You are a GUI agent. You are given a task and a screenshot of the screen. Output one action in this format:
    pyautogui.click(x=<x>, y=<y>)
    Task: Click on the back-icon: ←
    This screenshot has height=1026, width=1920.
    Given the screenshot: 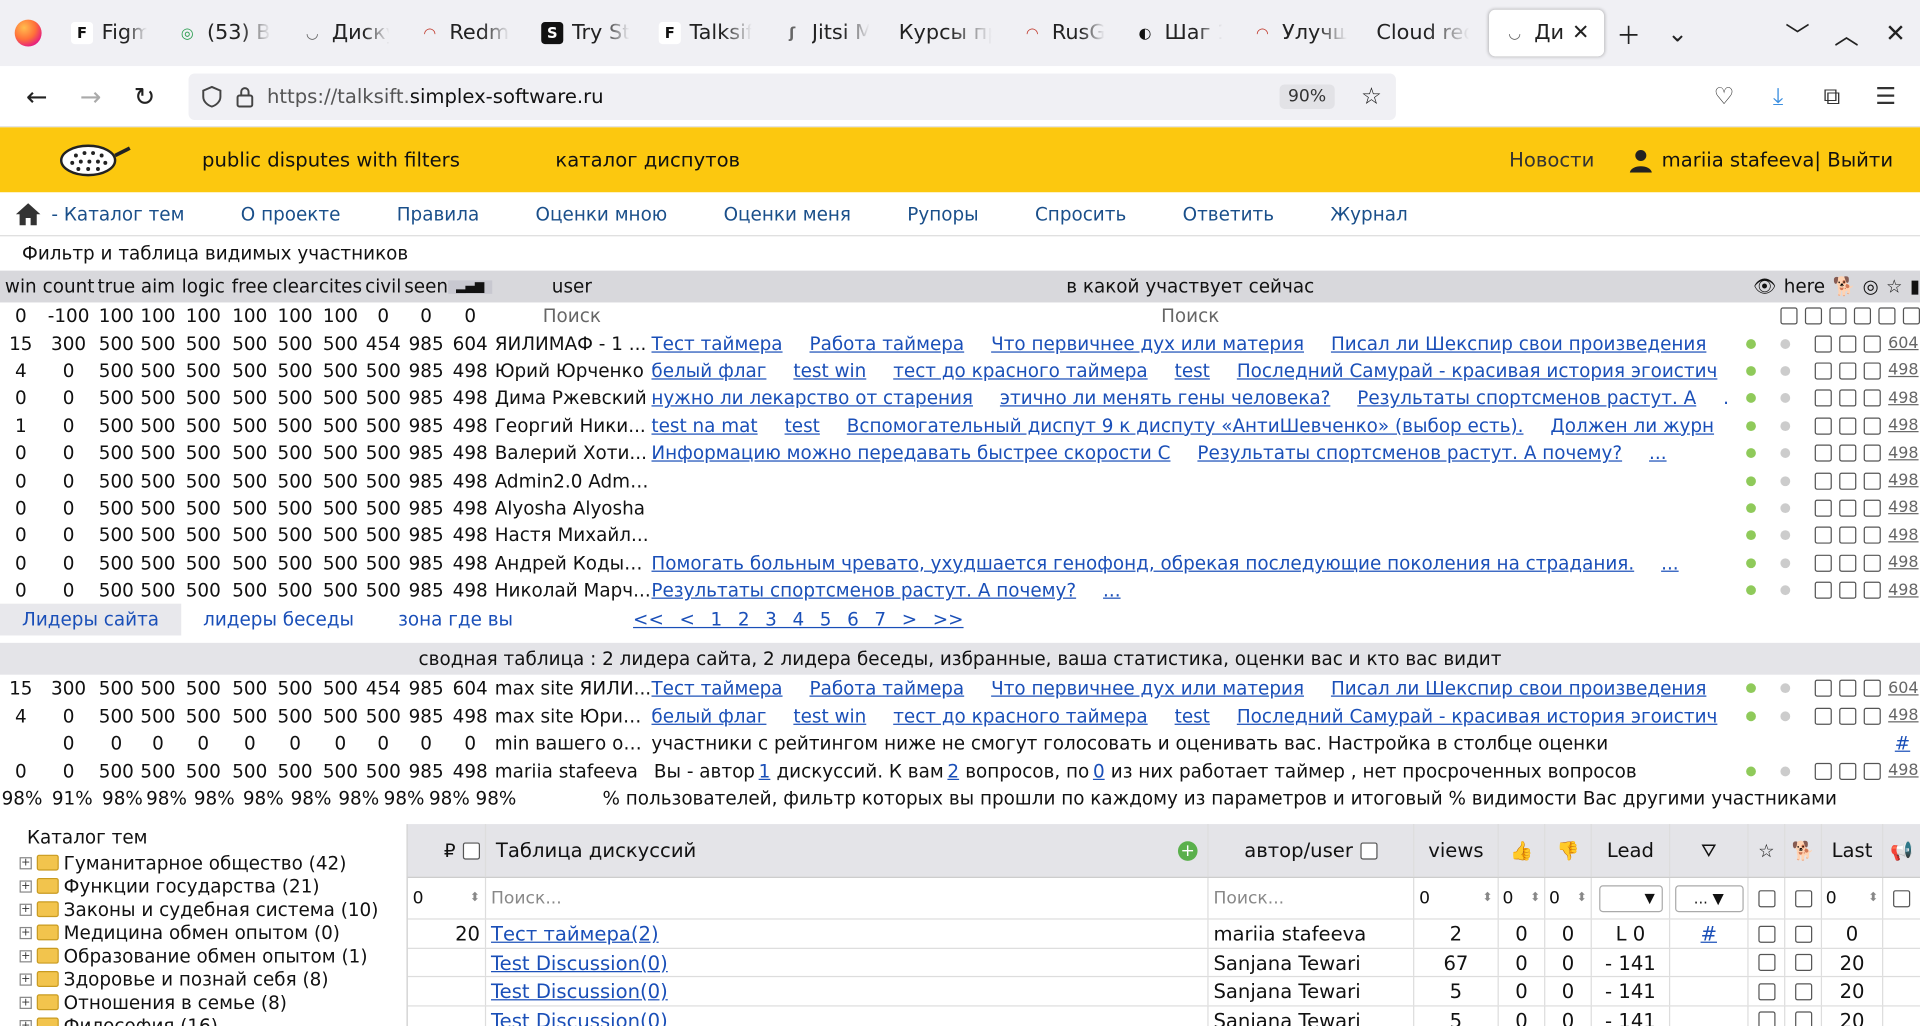 What is the action you would take?
    pyautogui.click(x=37, y=96)
    